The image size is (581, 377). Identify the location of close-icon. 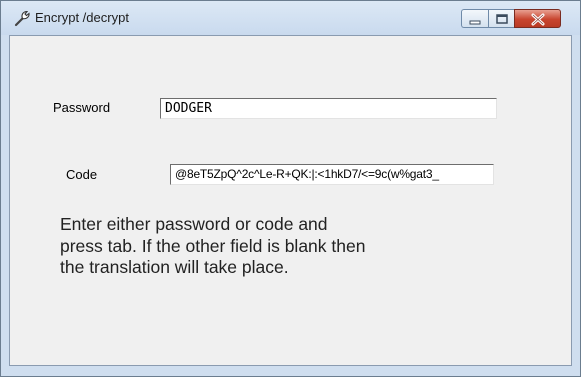
(538, 19).